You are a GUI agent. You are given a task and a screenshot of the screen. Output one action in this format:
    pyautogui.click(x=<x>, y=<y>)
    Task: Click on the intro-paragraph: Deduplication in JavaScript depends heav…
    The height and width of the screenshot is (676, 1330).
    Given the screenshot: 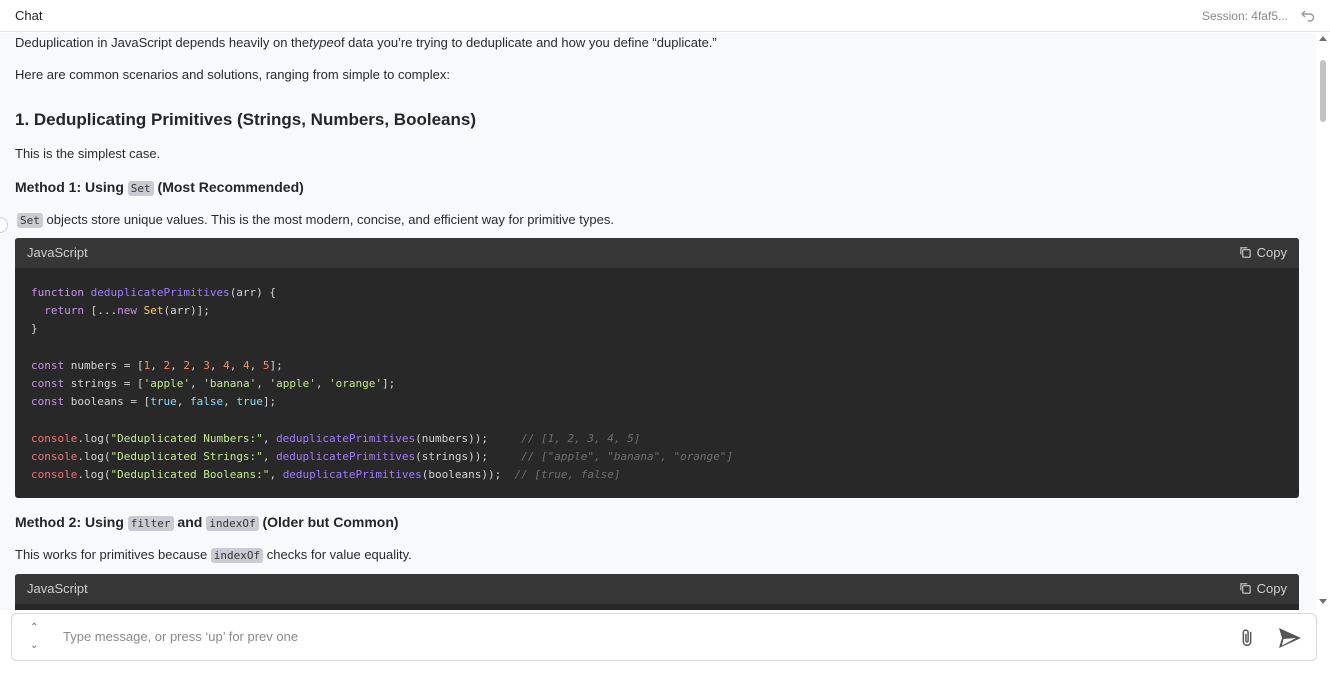 What is the action you would take?
    pyautogui.click(x=366, y=42)
    